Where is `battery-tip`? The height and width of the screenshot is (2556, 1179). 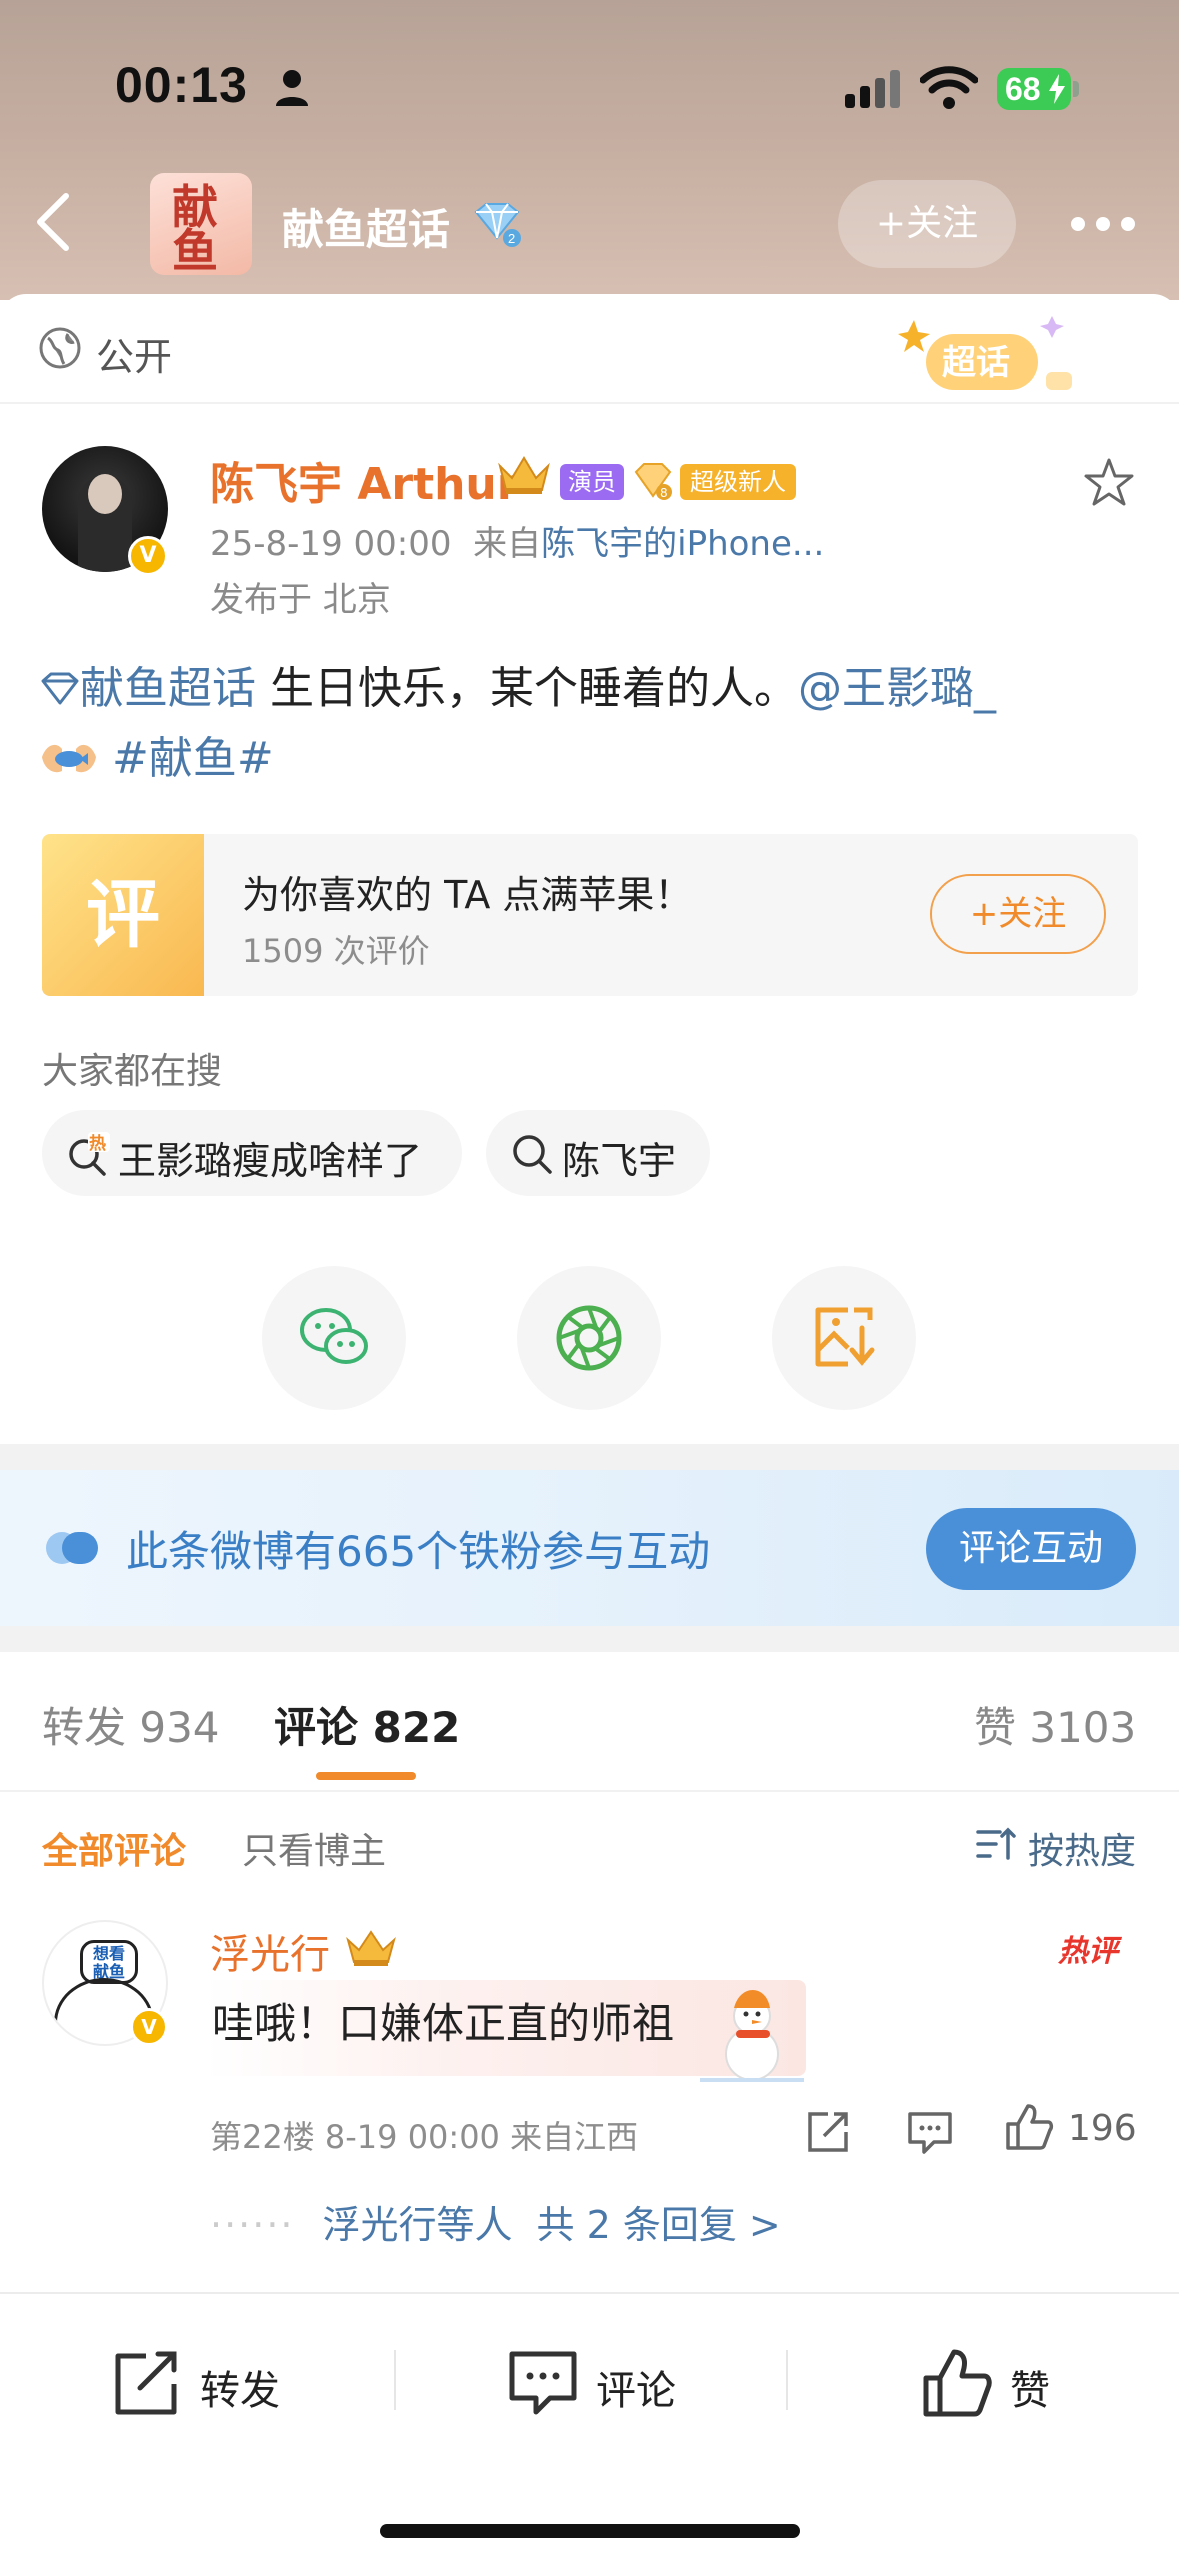 battery-tip is located at coordinates (1076, 89).